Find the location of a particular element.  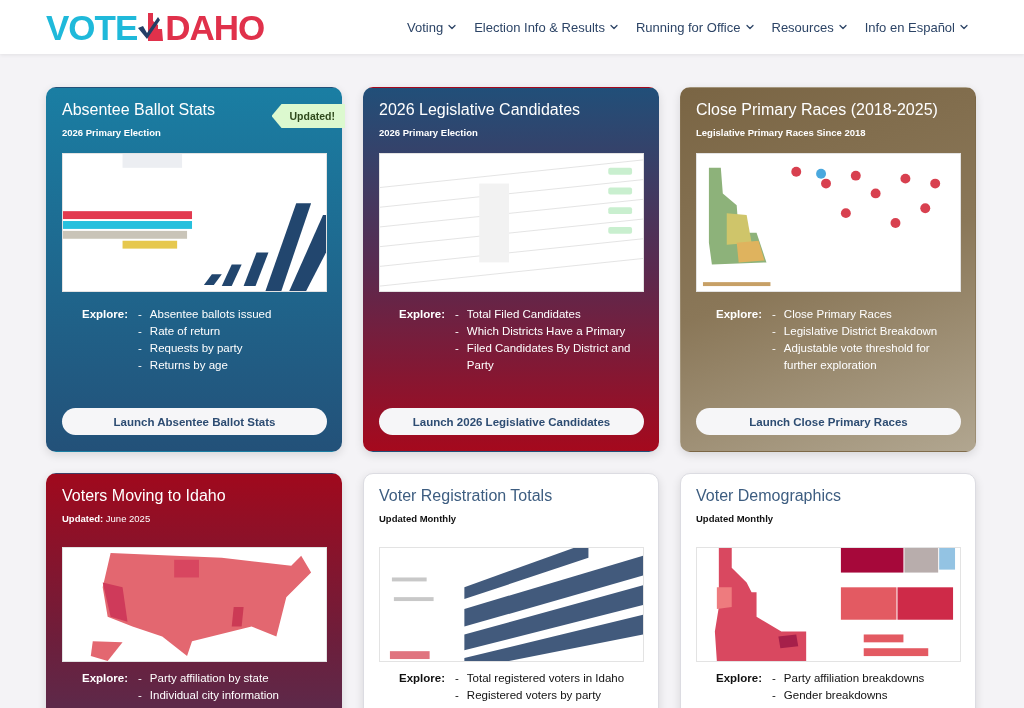

list-item: Which Districts Have a Primary is located at coordinates (546, 331).